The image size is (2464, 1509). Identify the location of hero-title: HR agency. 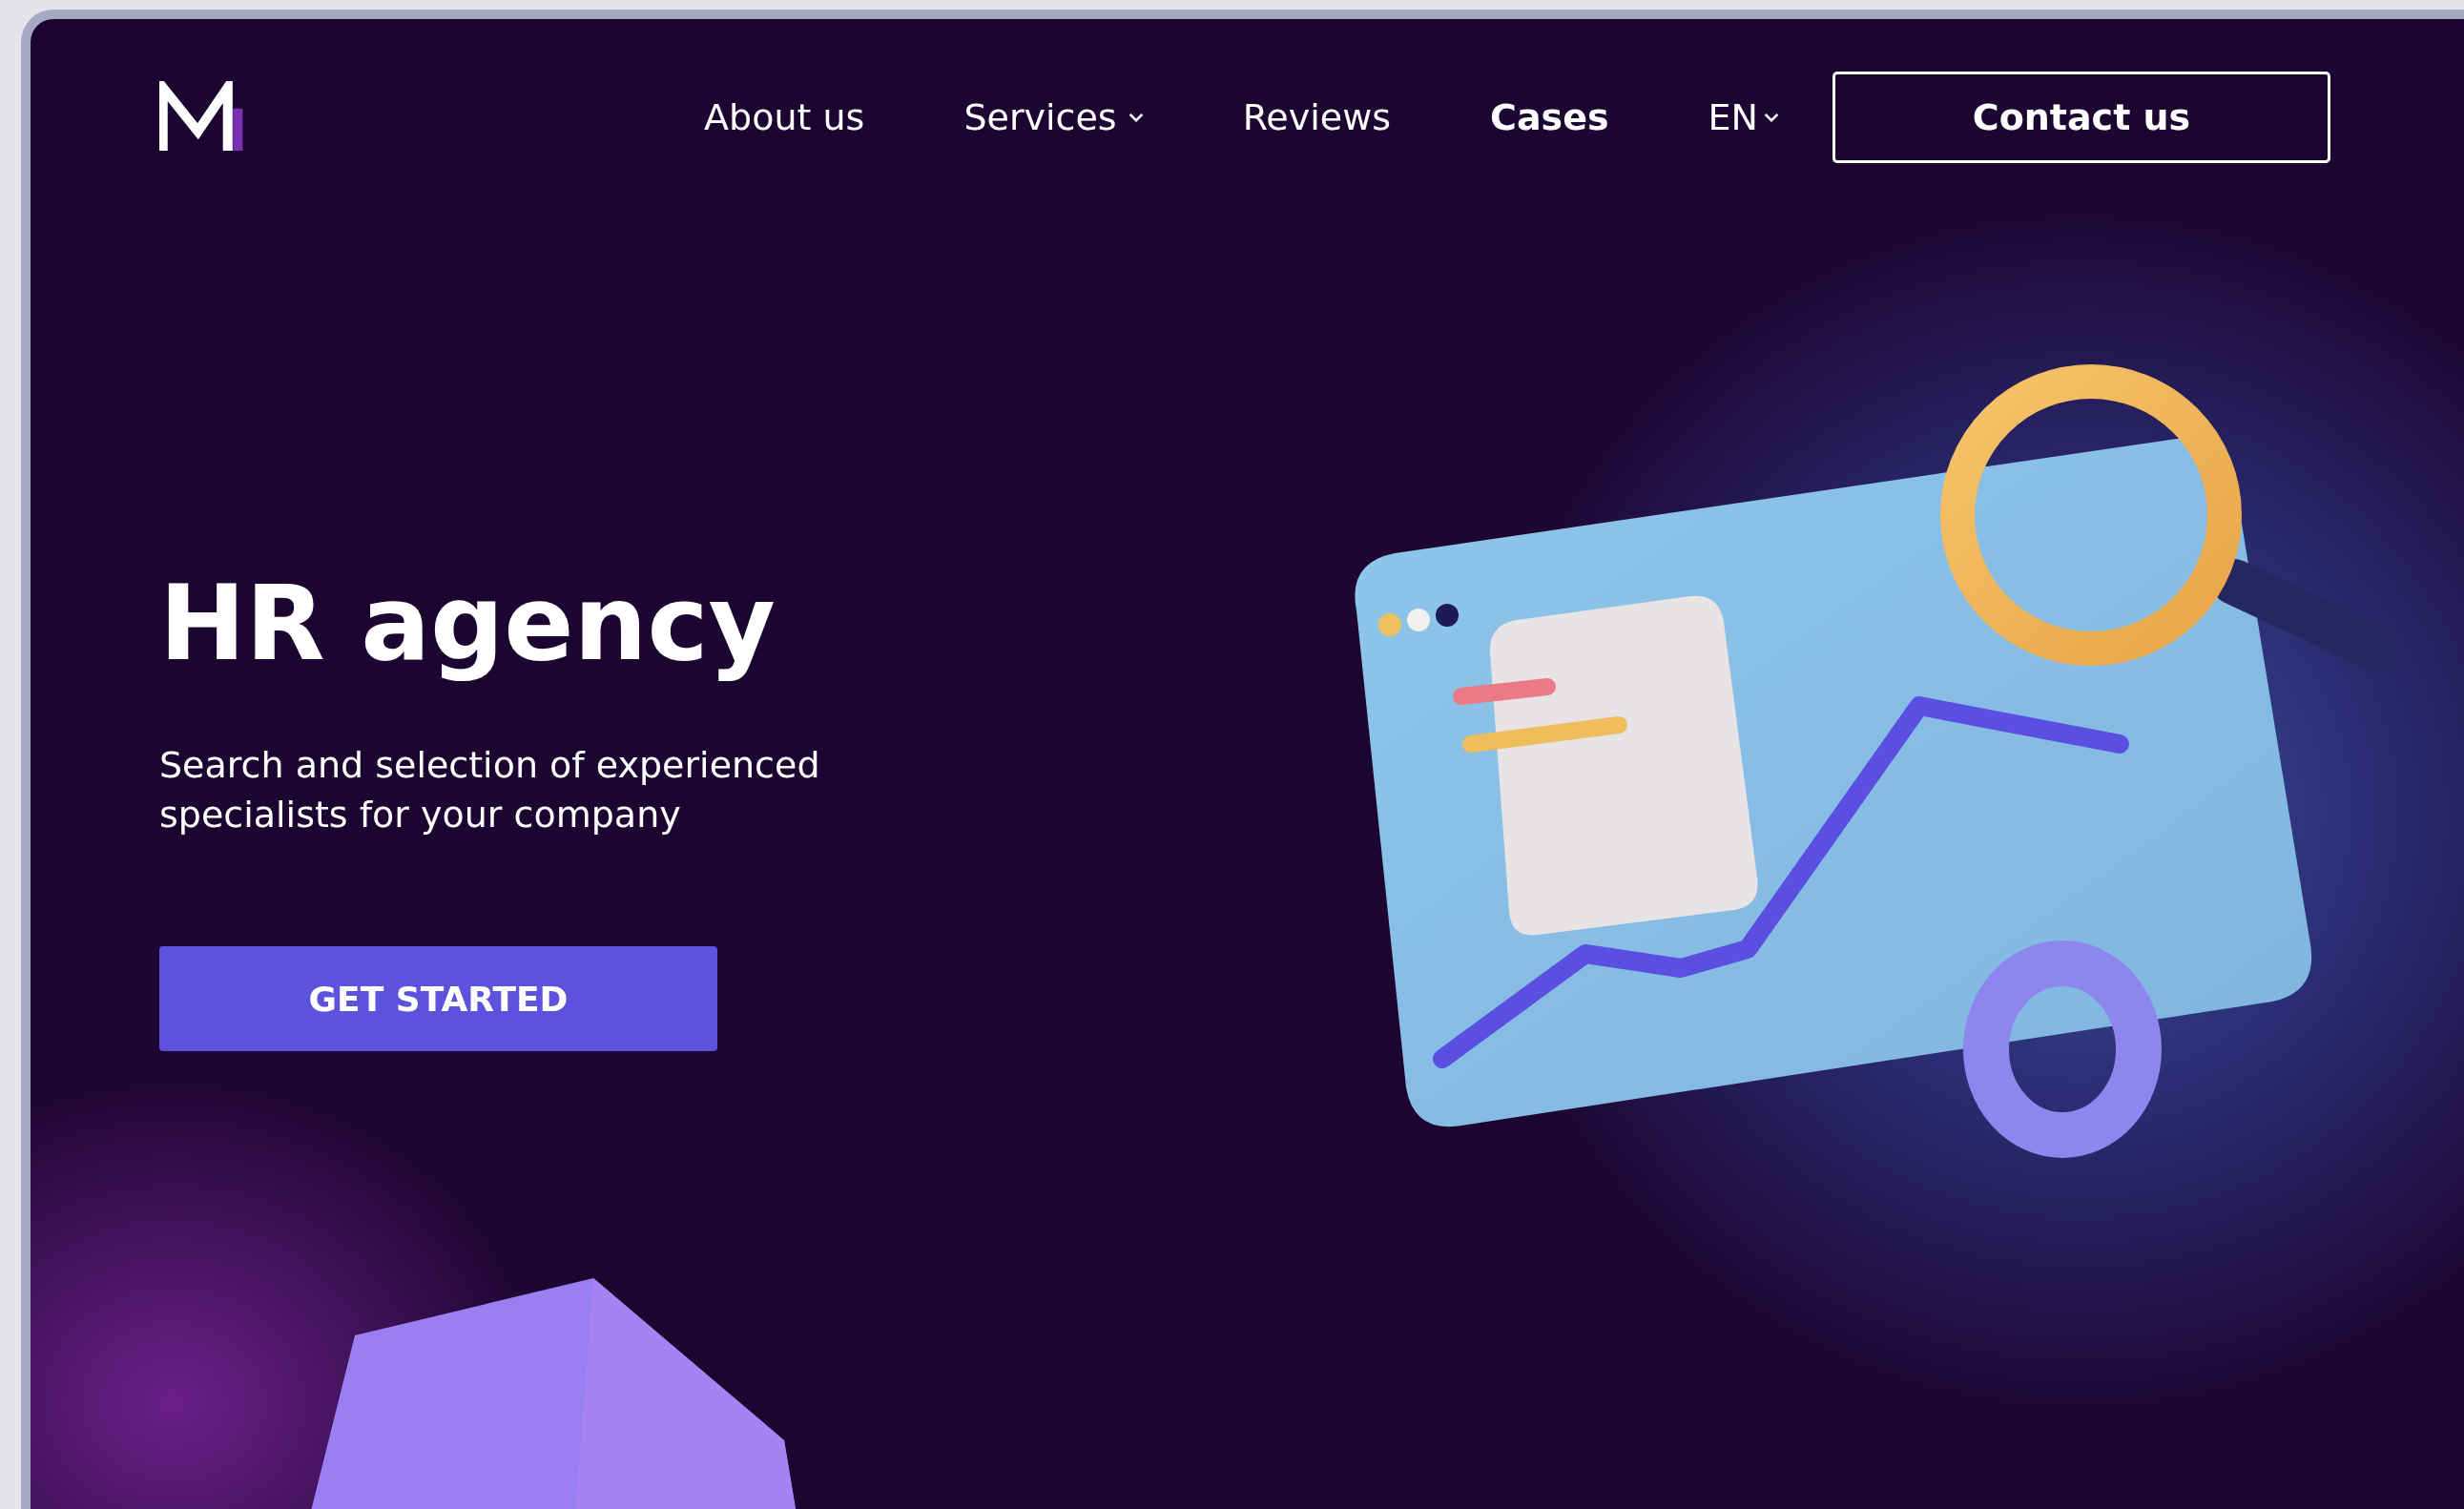
(467, 623).